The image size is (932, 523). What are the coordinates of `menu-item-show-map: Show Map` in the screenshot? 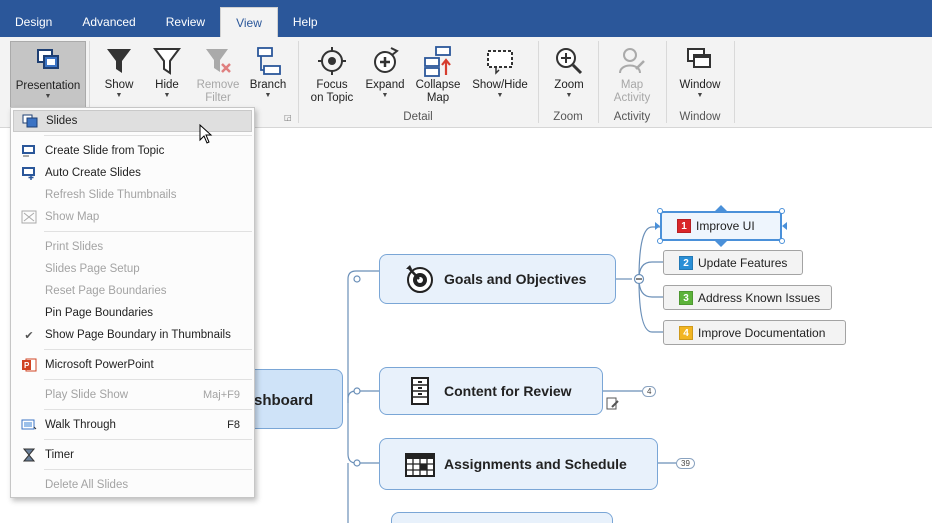 It's located at (132, 217).